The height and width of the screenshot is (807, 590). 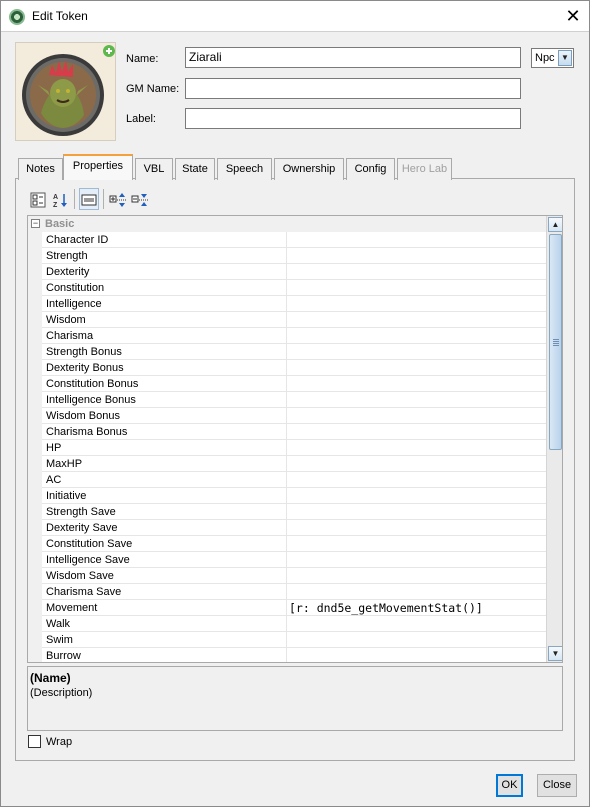 I want to click on gm-name-field, so click(x=353, y=88).